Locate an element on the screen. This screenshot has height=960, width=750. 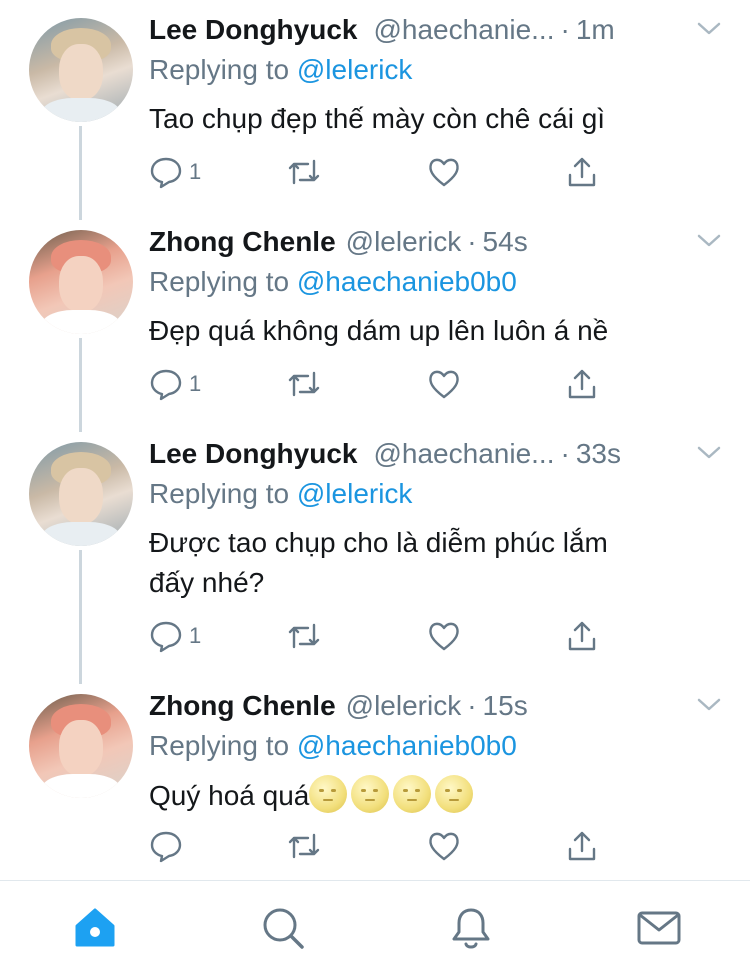
home-icon is located at coordinates (95, 928).